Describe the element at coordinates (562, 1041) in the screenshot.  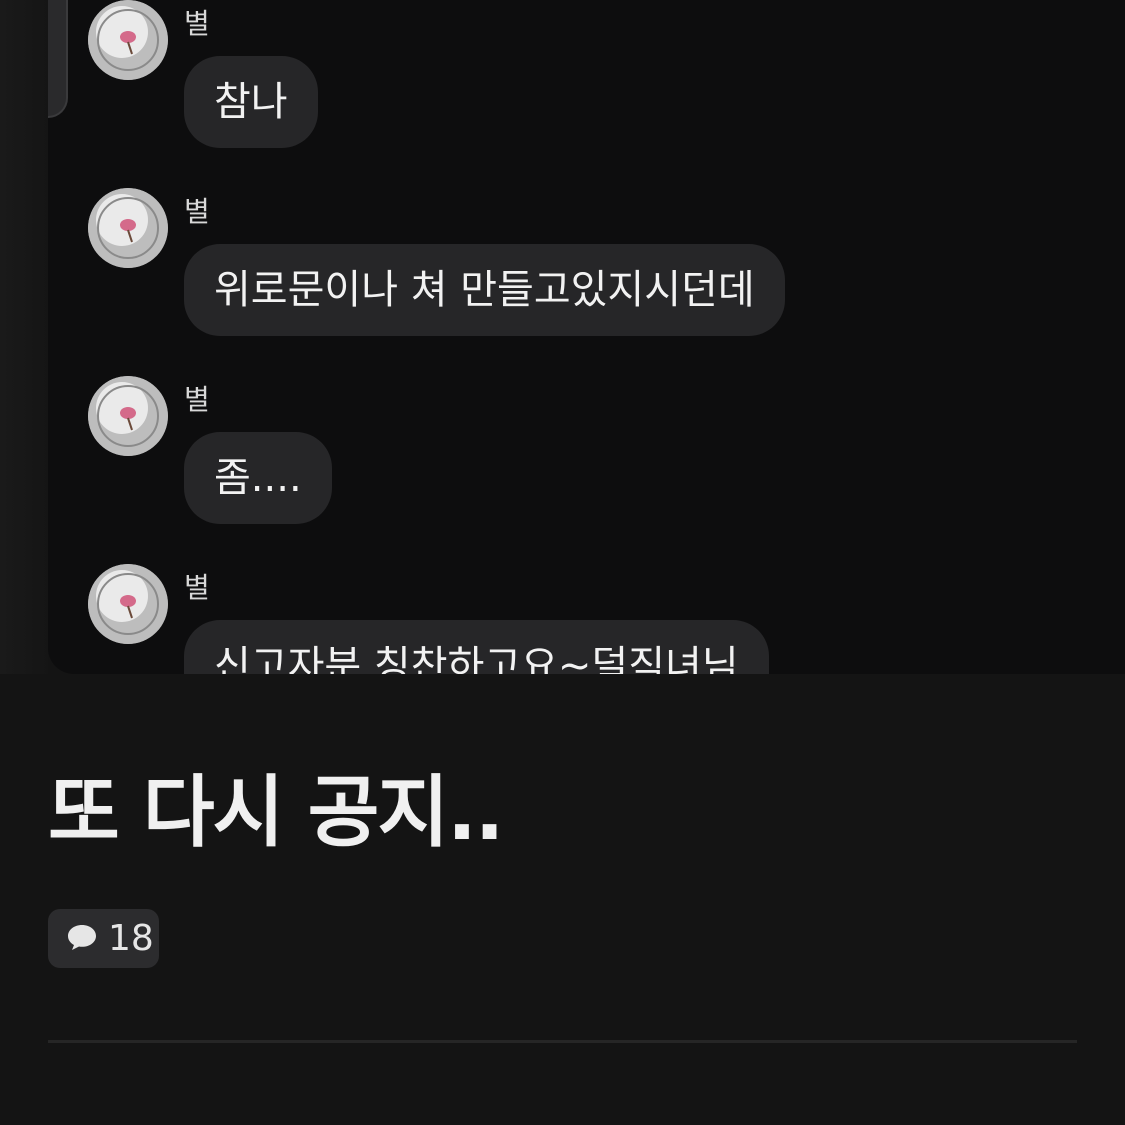
I see `divider` at that location.